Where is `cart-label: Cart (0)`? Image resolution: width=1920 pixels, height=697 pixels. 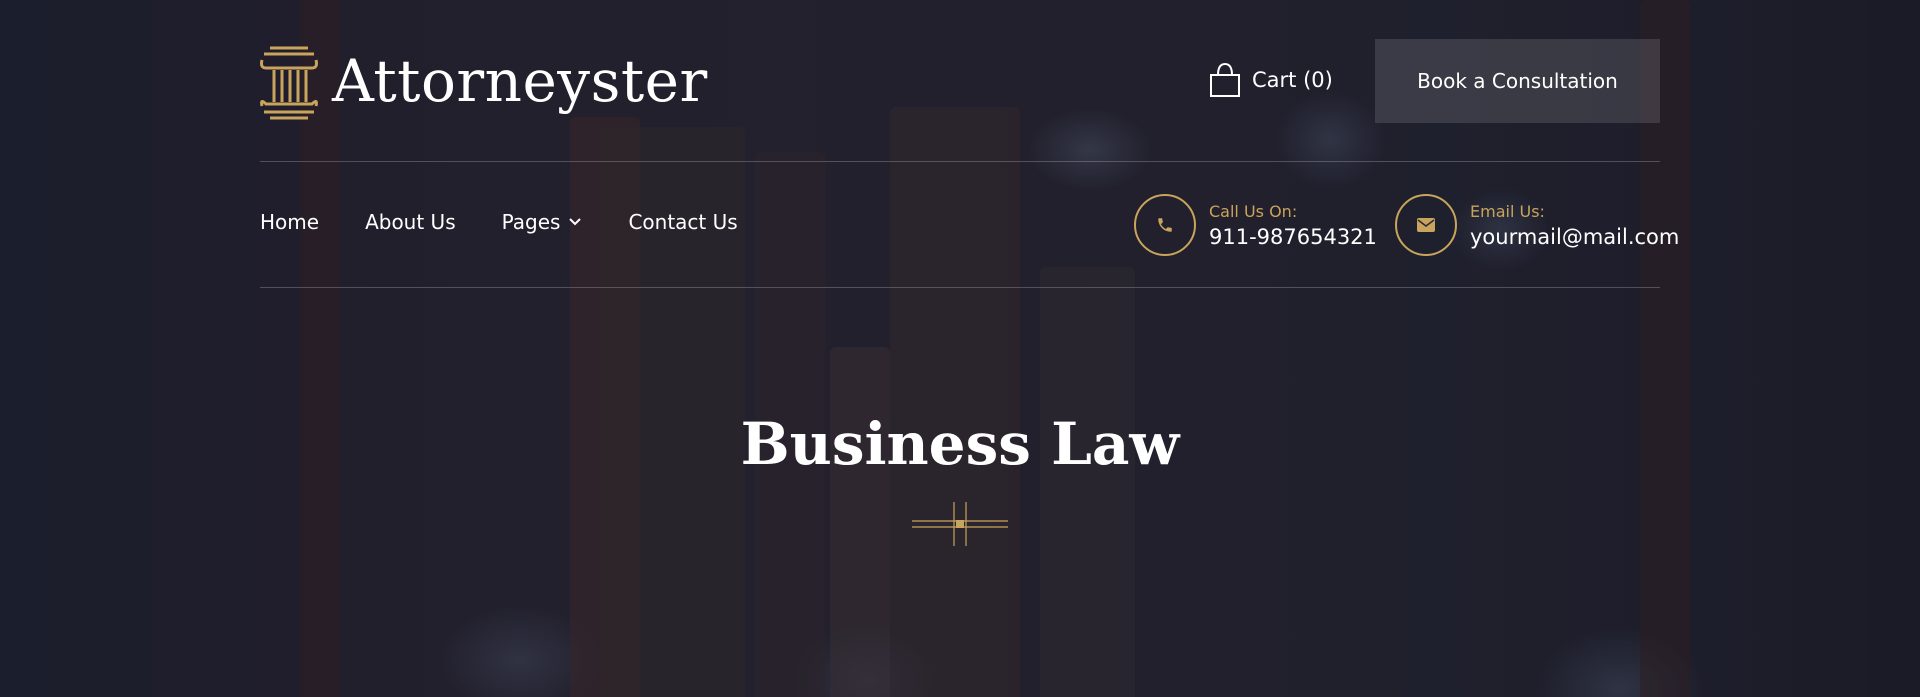
cart-label: Cart (0) is located at coordinates (1292, 80).